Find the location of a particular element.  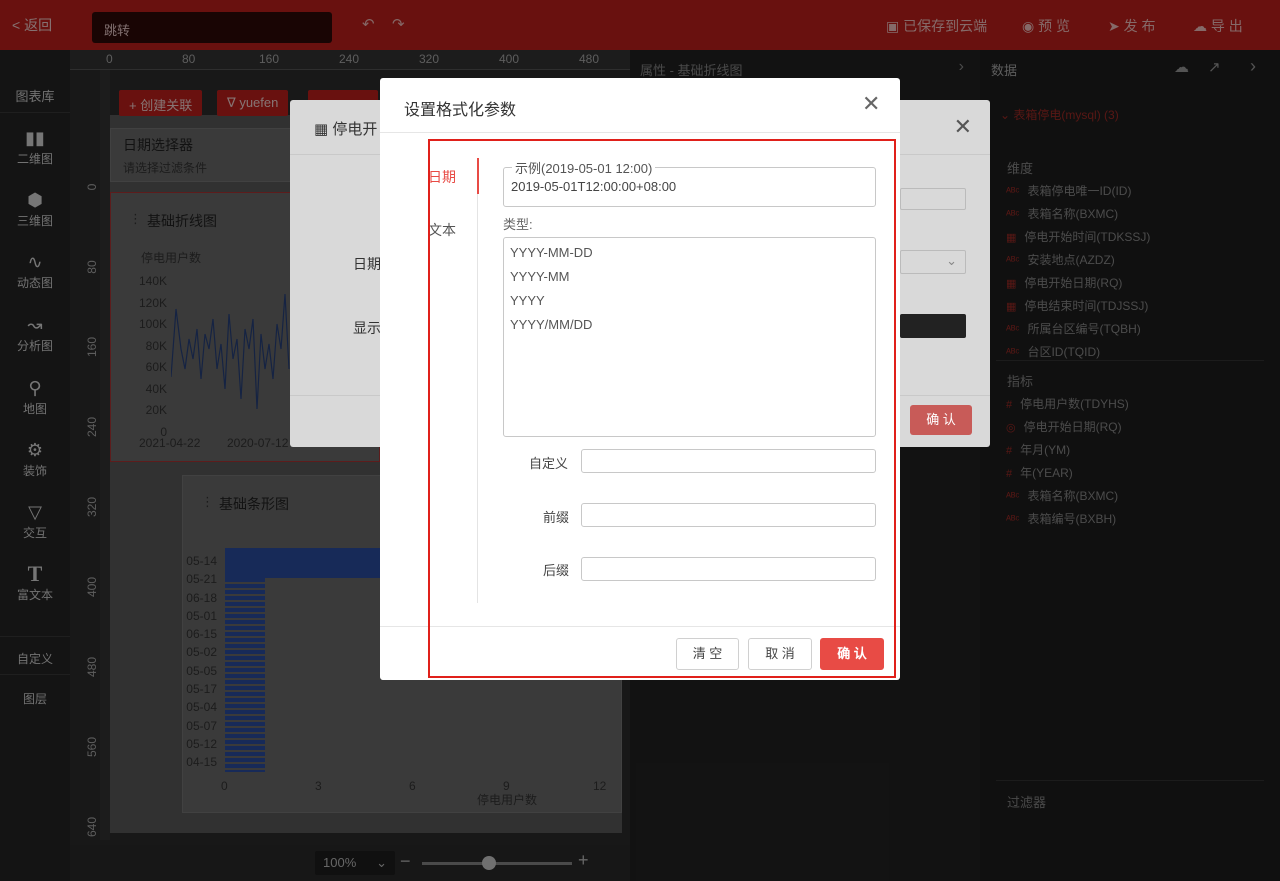

divider is located at coordinates (640, 132).